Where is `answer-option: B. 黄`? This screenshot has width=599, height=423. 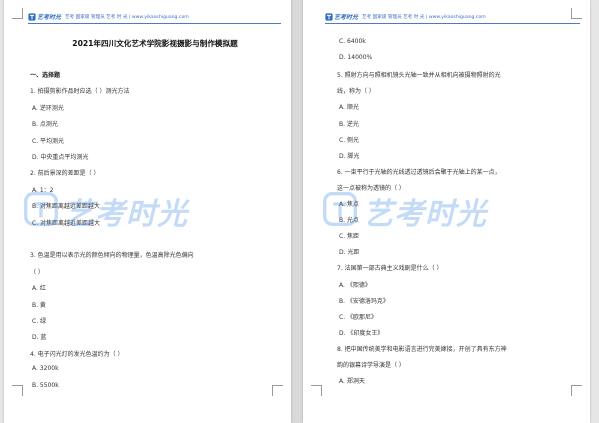
answer-option: B. 黄 is located at coordinates (39, 305).